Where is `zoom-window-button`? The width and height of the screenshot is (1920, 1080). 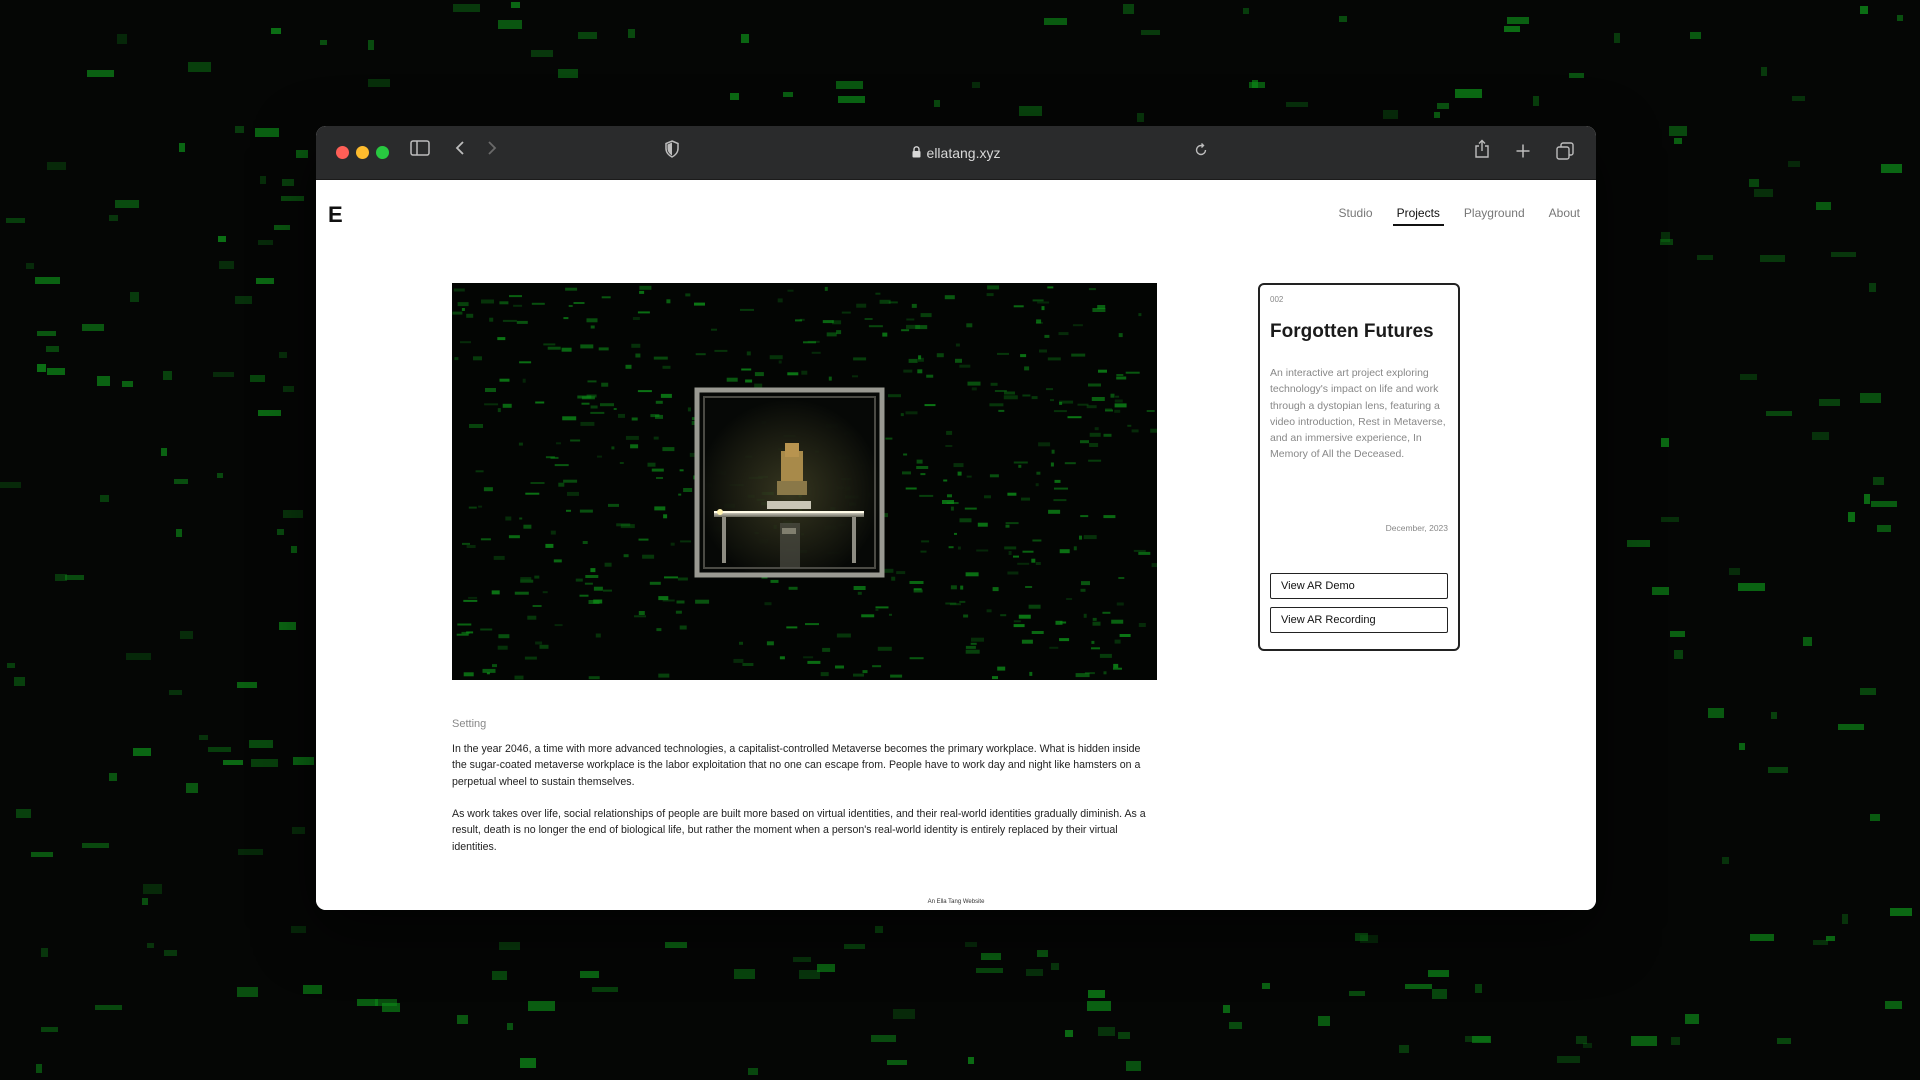 zoom-window-button is located at coordinates (382, 152).